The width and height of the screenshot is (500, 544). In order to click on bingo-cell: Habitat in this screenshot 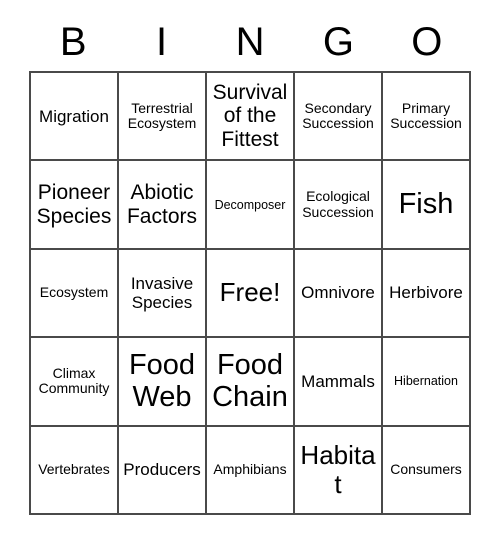, I will do `click(339, 470)`.